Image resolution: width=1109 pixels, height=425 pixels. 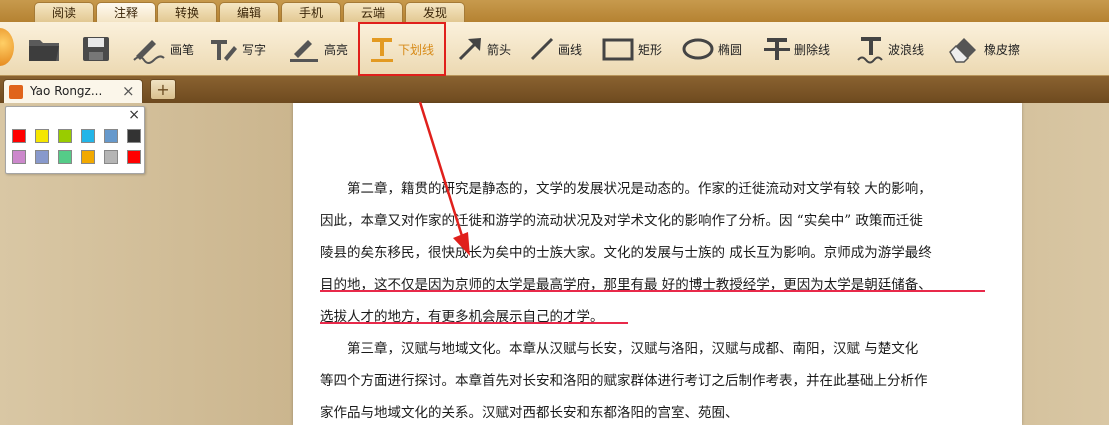 What do you see at coordinates (126, 12) in the screenshot?
I see `menu-tab-annotate: 注释` at bounding box center [126, 12].